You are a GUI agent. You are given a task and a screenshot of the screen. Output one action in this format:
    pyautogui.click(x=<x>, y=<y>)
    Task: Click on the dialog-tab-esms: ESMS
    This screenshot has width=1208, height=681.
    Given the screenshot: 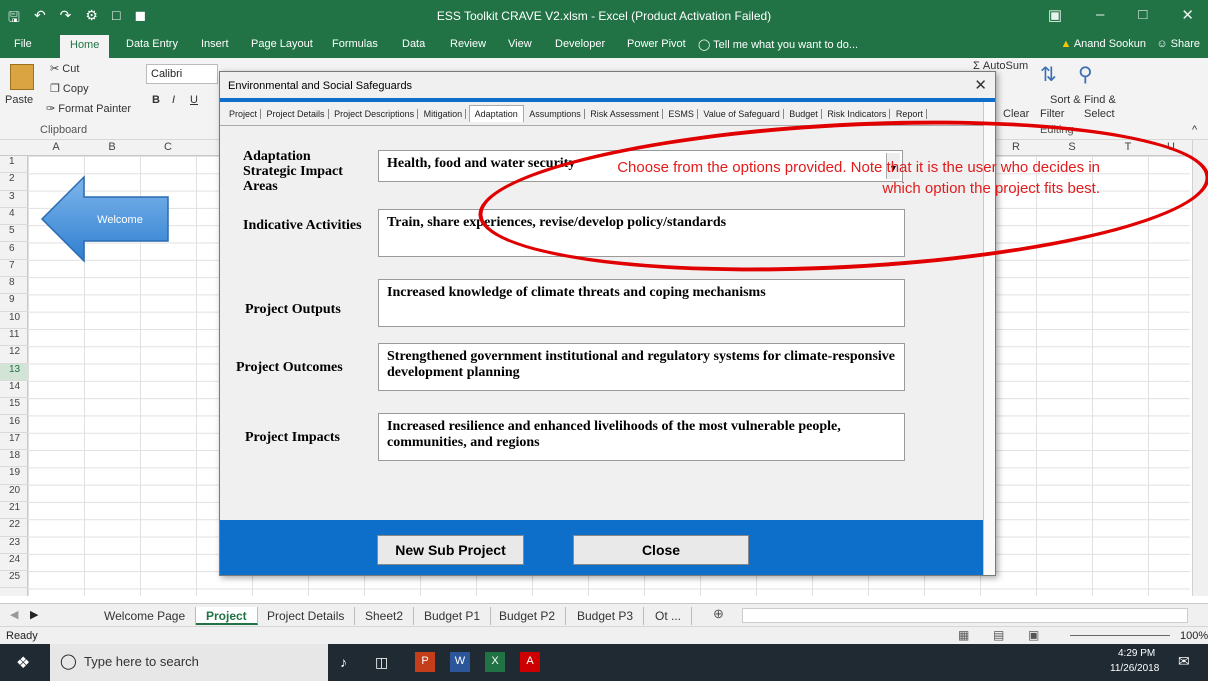 What is the action you would take?
    pyautogui.click(x=681, y=114)
    